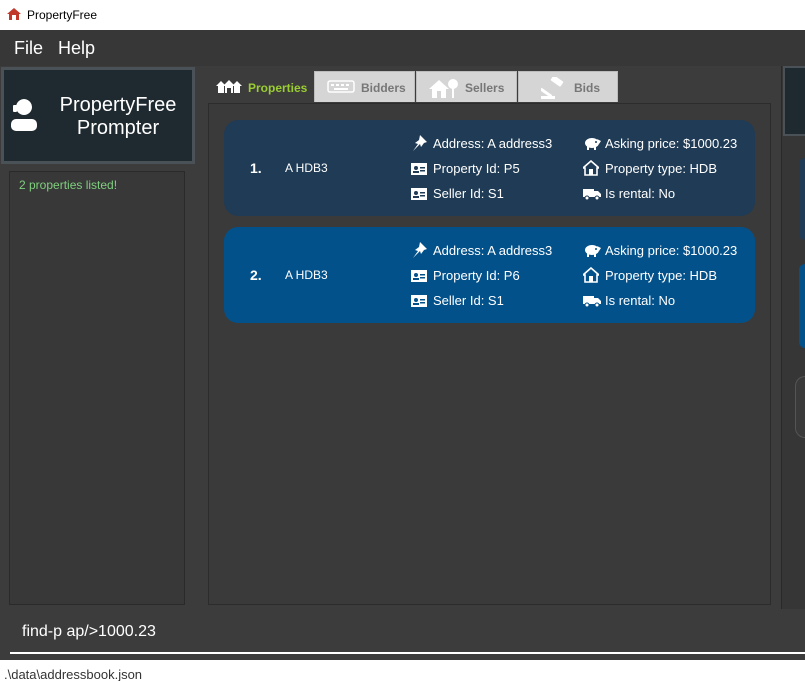  I want to click on keyboard-icon, so click(341, 86).